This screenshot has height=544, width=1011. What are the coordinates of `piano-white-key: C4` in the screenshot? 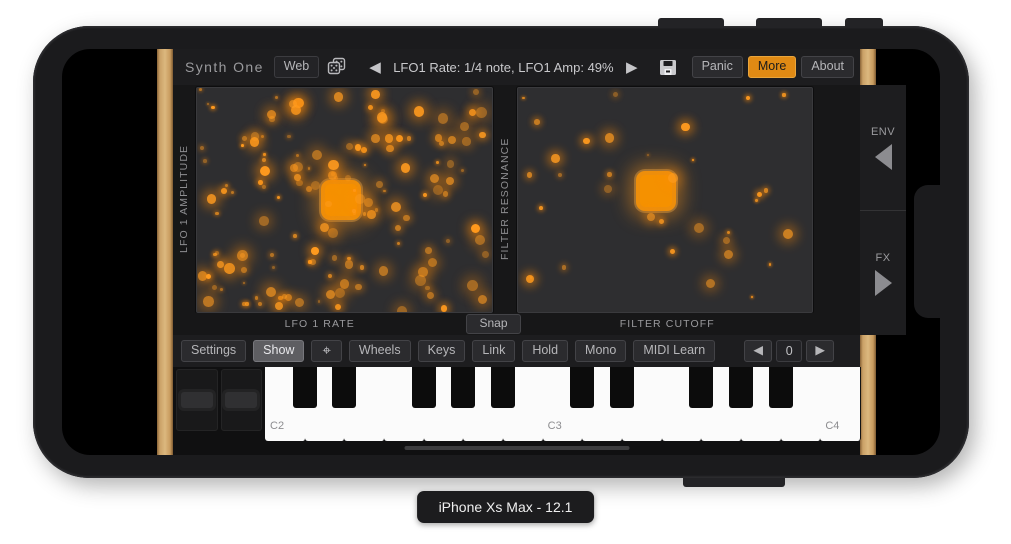 It's located at (840, 404).